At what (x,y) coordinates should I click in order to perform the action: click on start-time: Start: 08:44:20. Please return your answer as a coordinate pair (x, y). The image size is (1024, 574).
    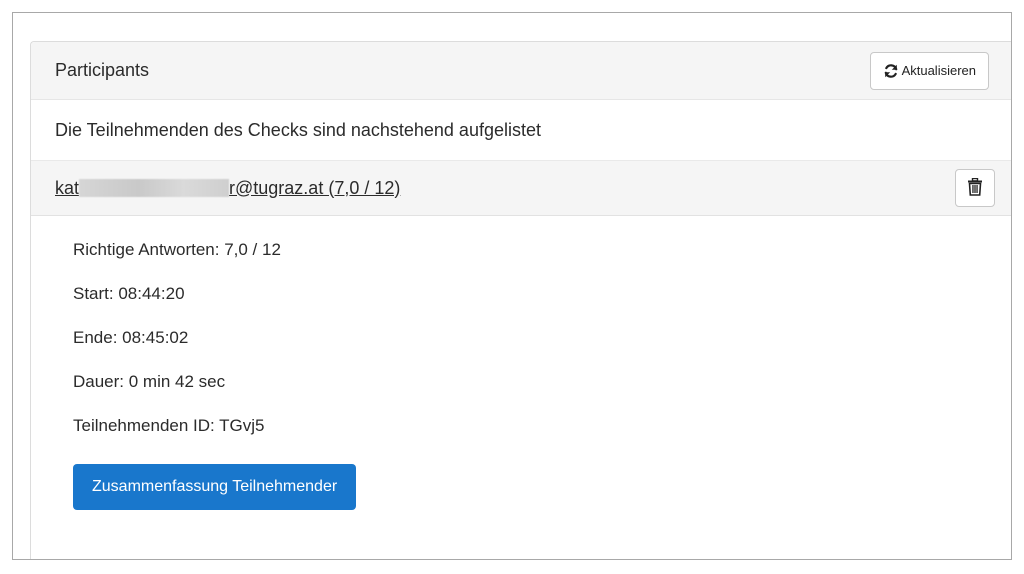
    Looking at the image, I should click on (129, 293).